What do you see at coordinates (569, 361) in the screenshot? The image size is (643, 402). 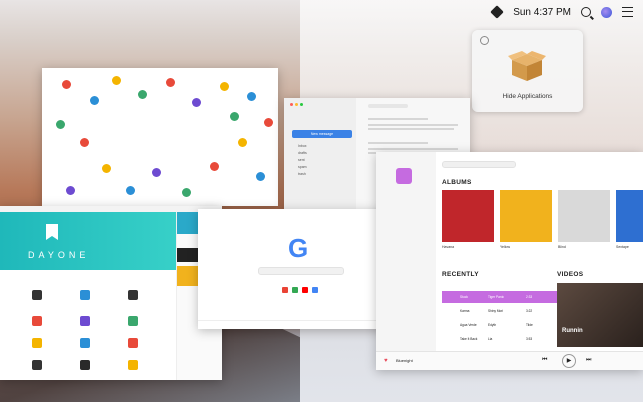 I see `play-icon: ▶` at bounding box center [569, 361].